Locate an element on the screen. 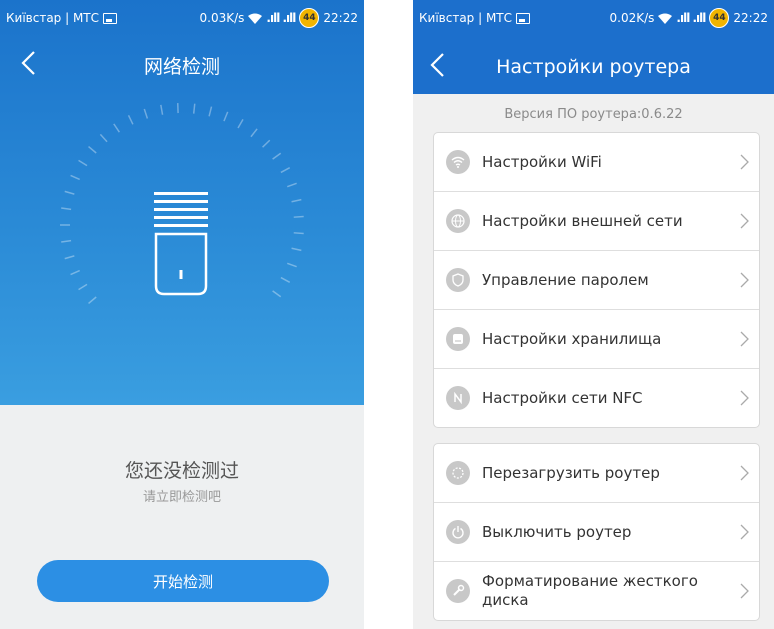 The height and width of the screenshot is (629, 774). menu-item-storage: Настройки хранилища is located at coordinates (596, 339).